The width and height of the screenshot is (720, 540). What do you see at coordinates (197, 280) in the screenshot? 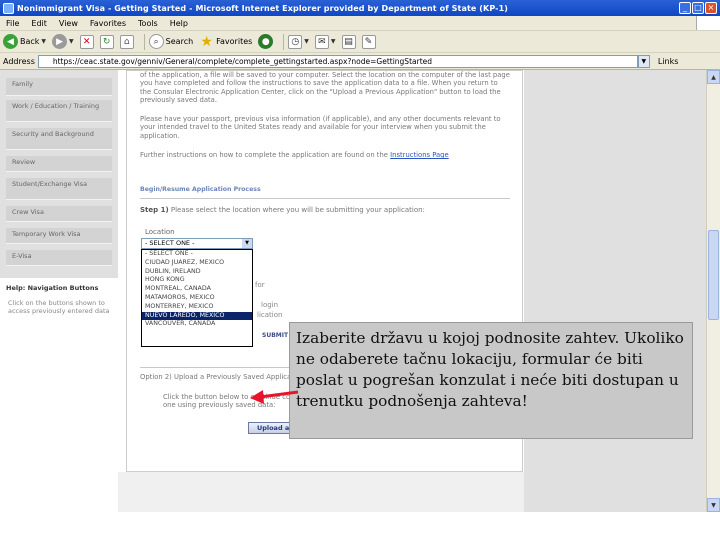
I see `location-option: HONG KONG` at bounding box center [197, 280].